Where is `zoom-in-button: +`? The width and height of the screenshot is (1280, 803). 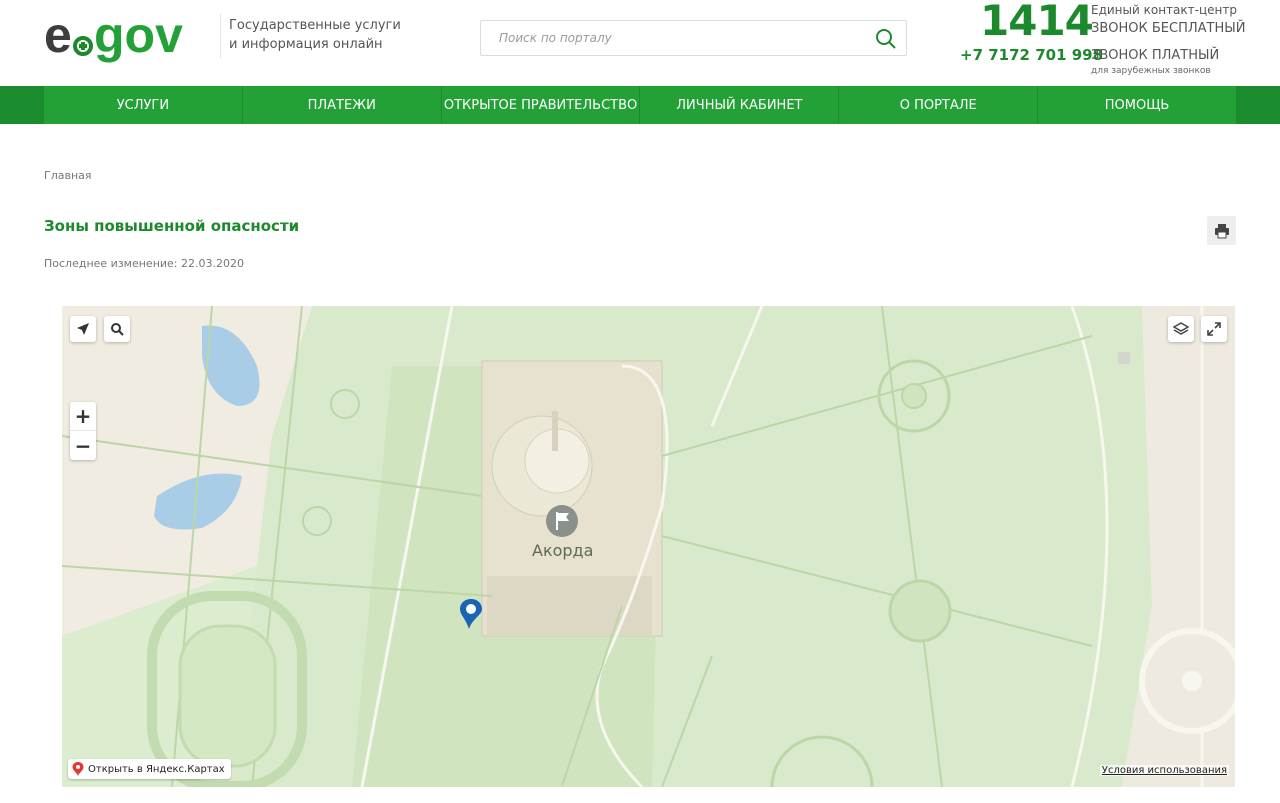 zoom-in-button: + is located at coordinates (83, 416).